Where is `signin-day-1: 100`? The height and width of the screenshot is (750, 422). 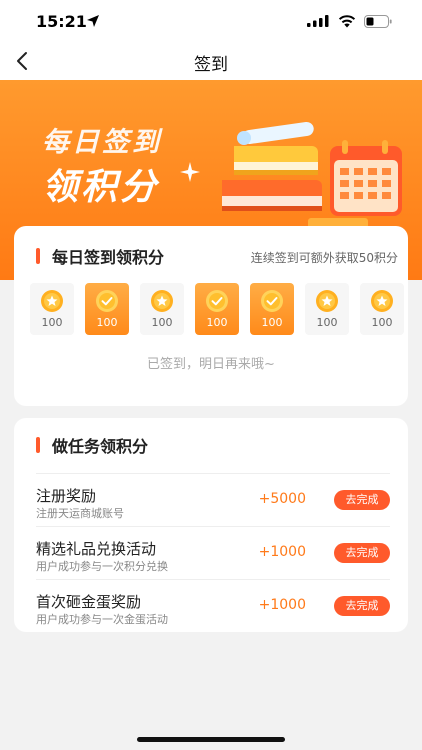
signin-day-1: 100 is located at coordinates (52, 309).